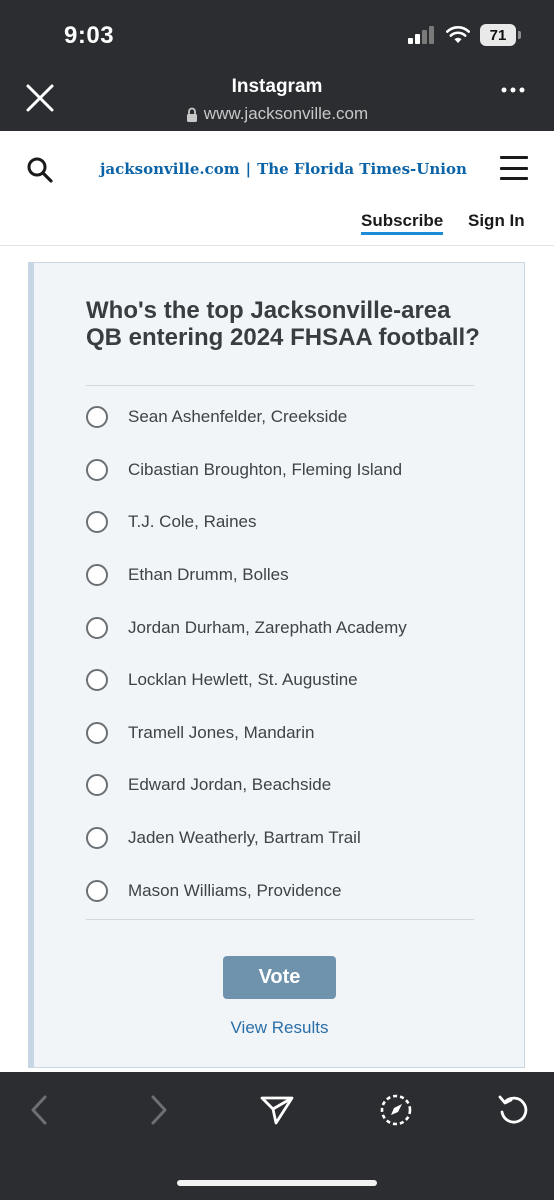 This screenshot has width=554, height=1200. I want to click on poll-option: T.J. Cole, Raines, so click(286, 522).